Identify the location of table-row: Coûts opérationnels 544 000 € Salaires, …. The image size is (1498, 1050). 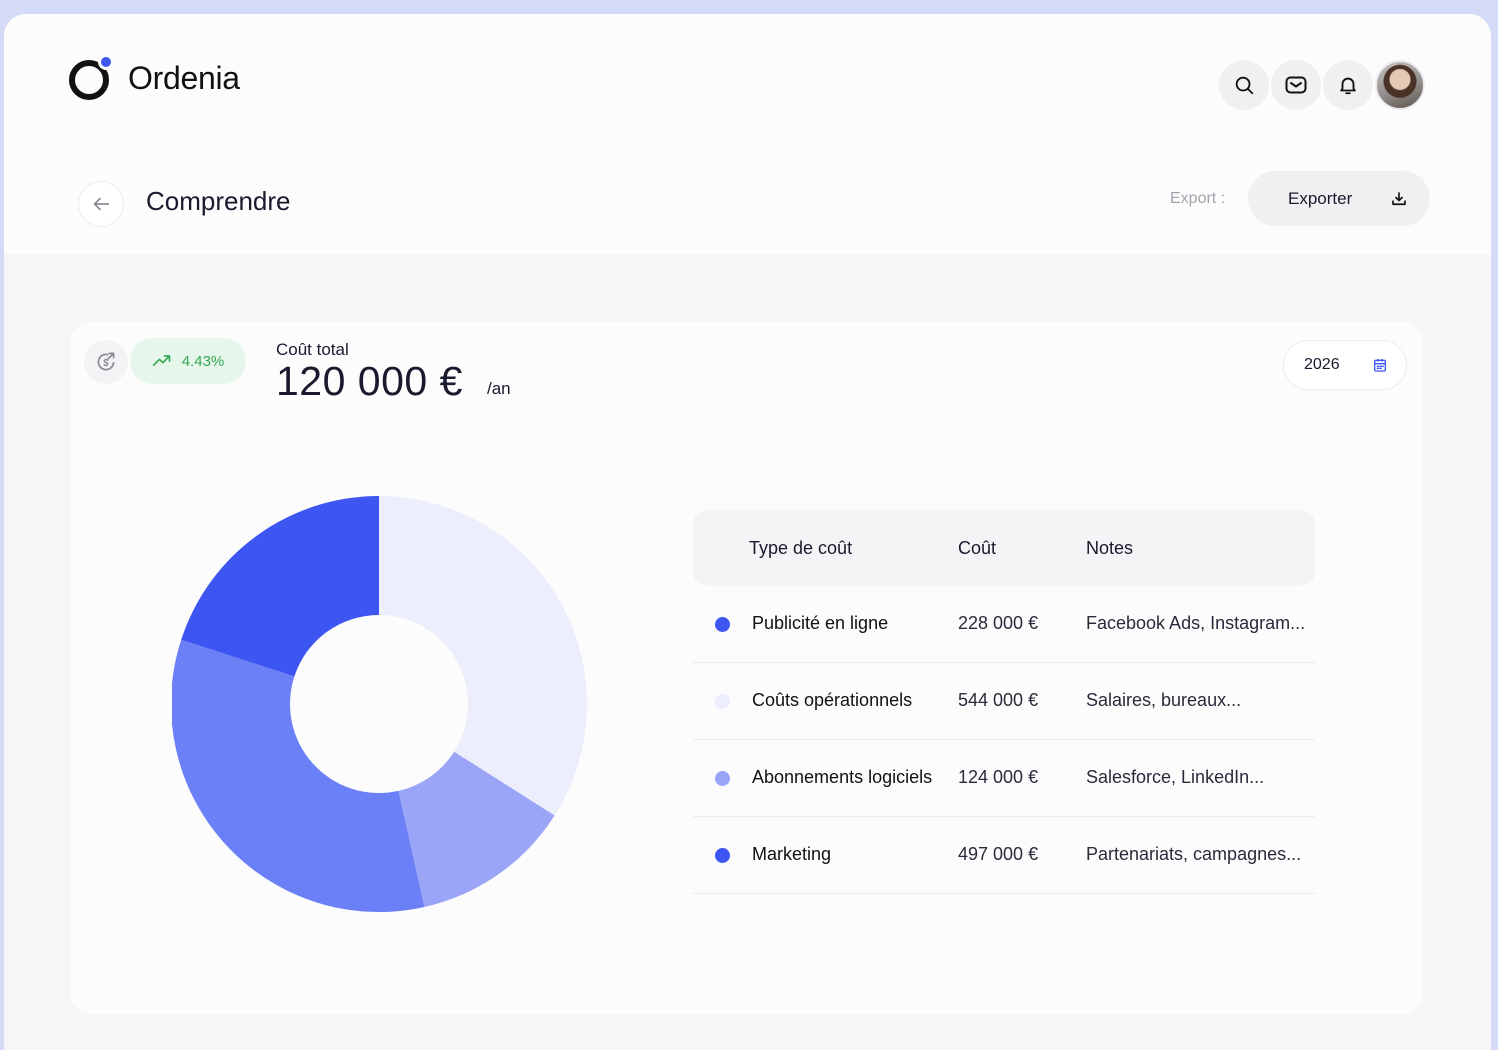
(1004, 701).